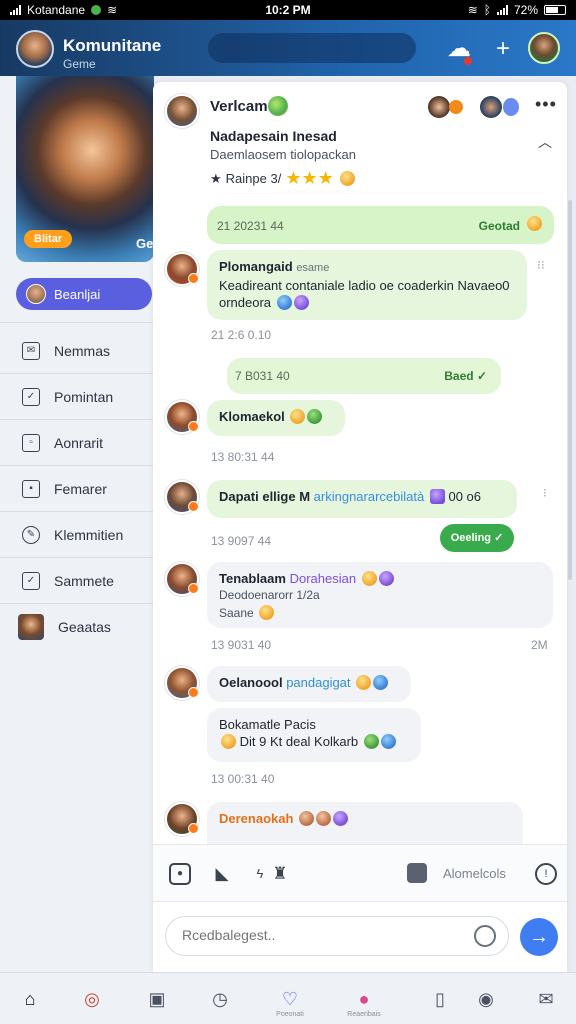 Image resolution: width=576 pixels, height=1024 pixels. I want to click on sidebar-item-label: Aonrarit, so click(79, 442).